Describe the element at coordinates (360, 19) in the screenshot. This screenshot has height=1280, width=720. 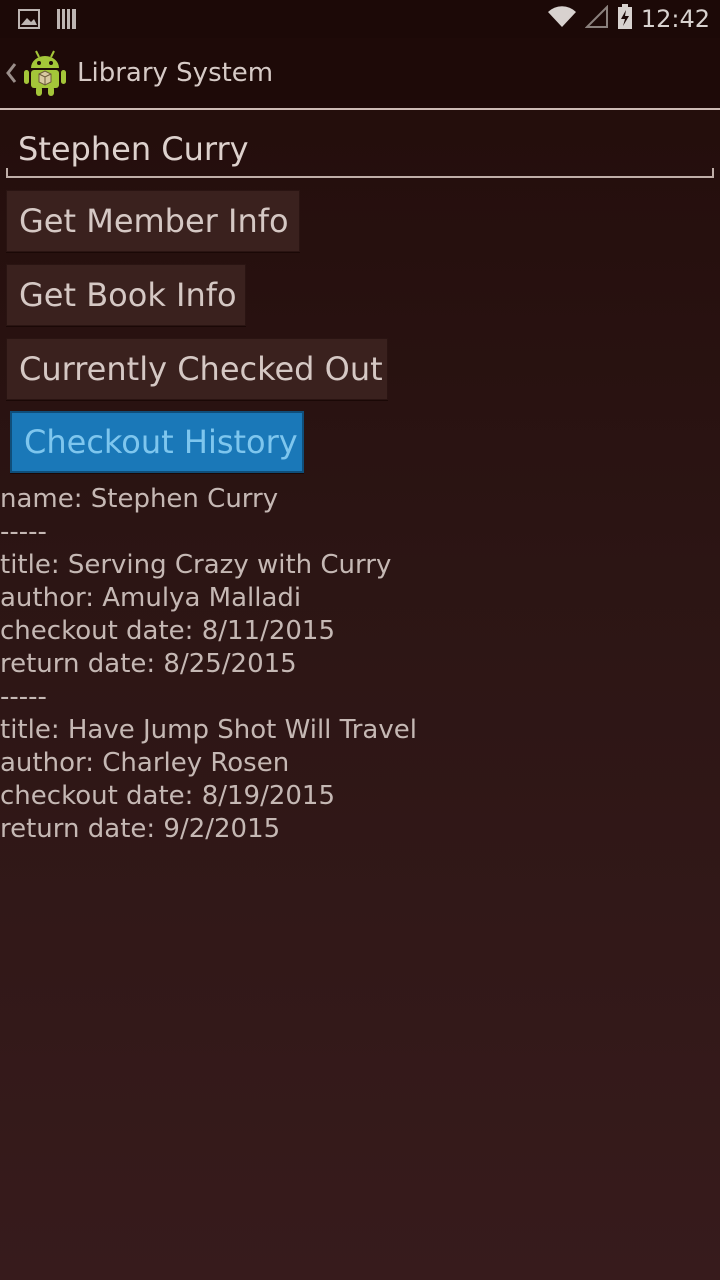
I see `status-bar: 12:42` at that location.